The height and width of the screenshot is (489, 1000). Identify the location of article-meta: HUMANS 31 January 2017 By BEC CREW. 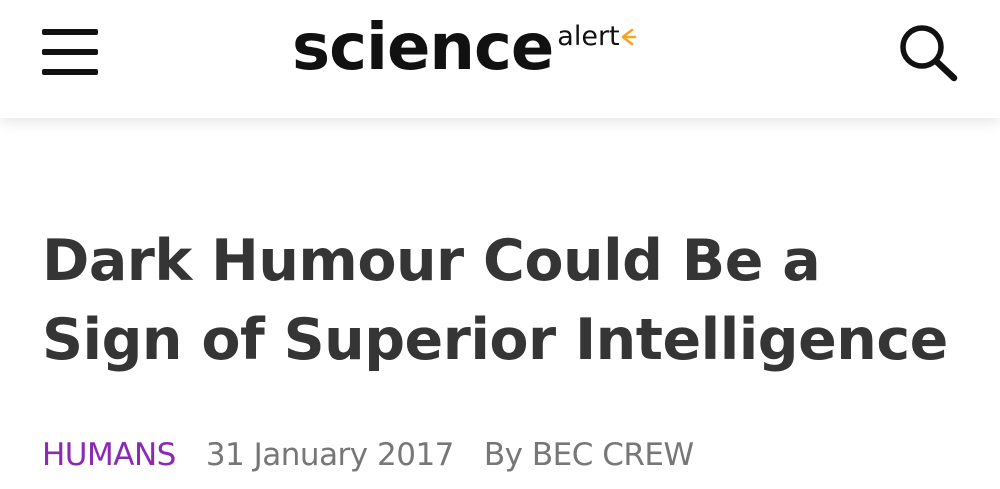
(368, 455).